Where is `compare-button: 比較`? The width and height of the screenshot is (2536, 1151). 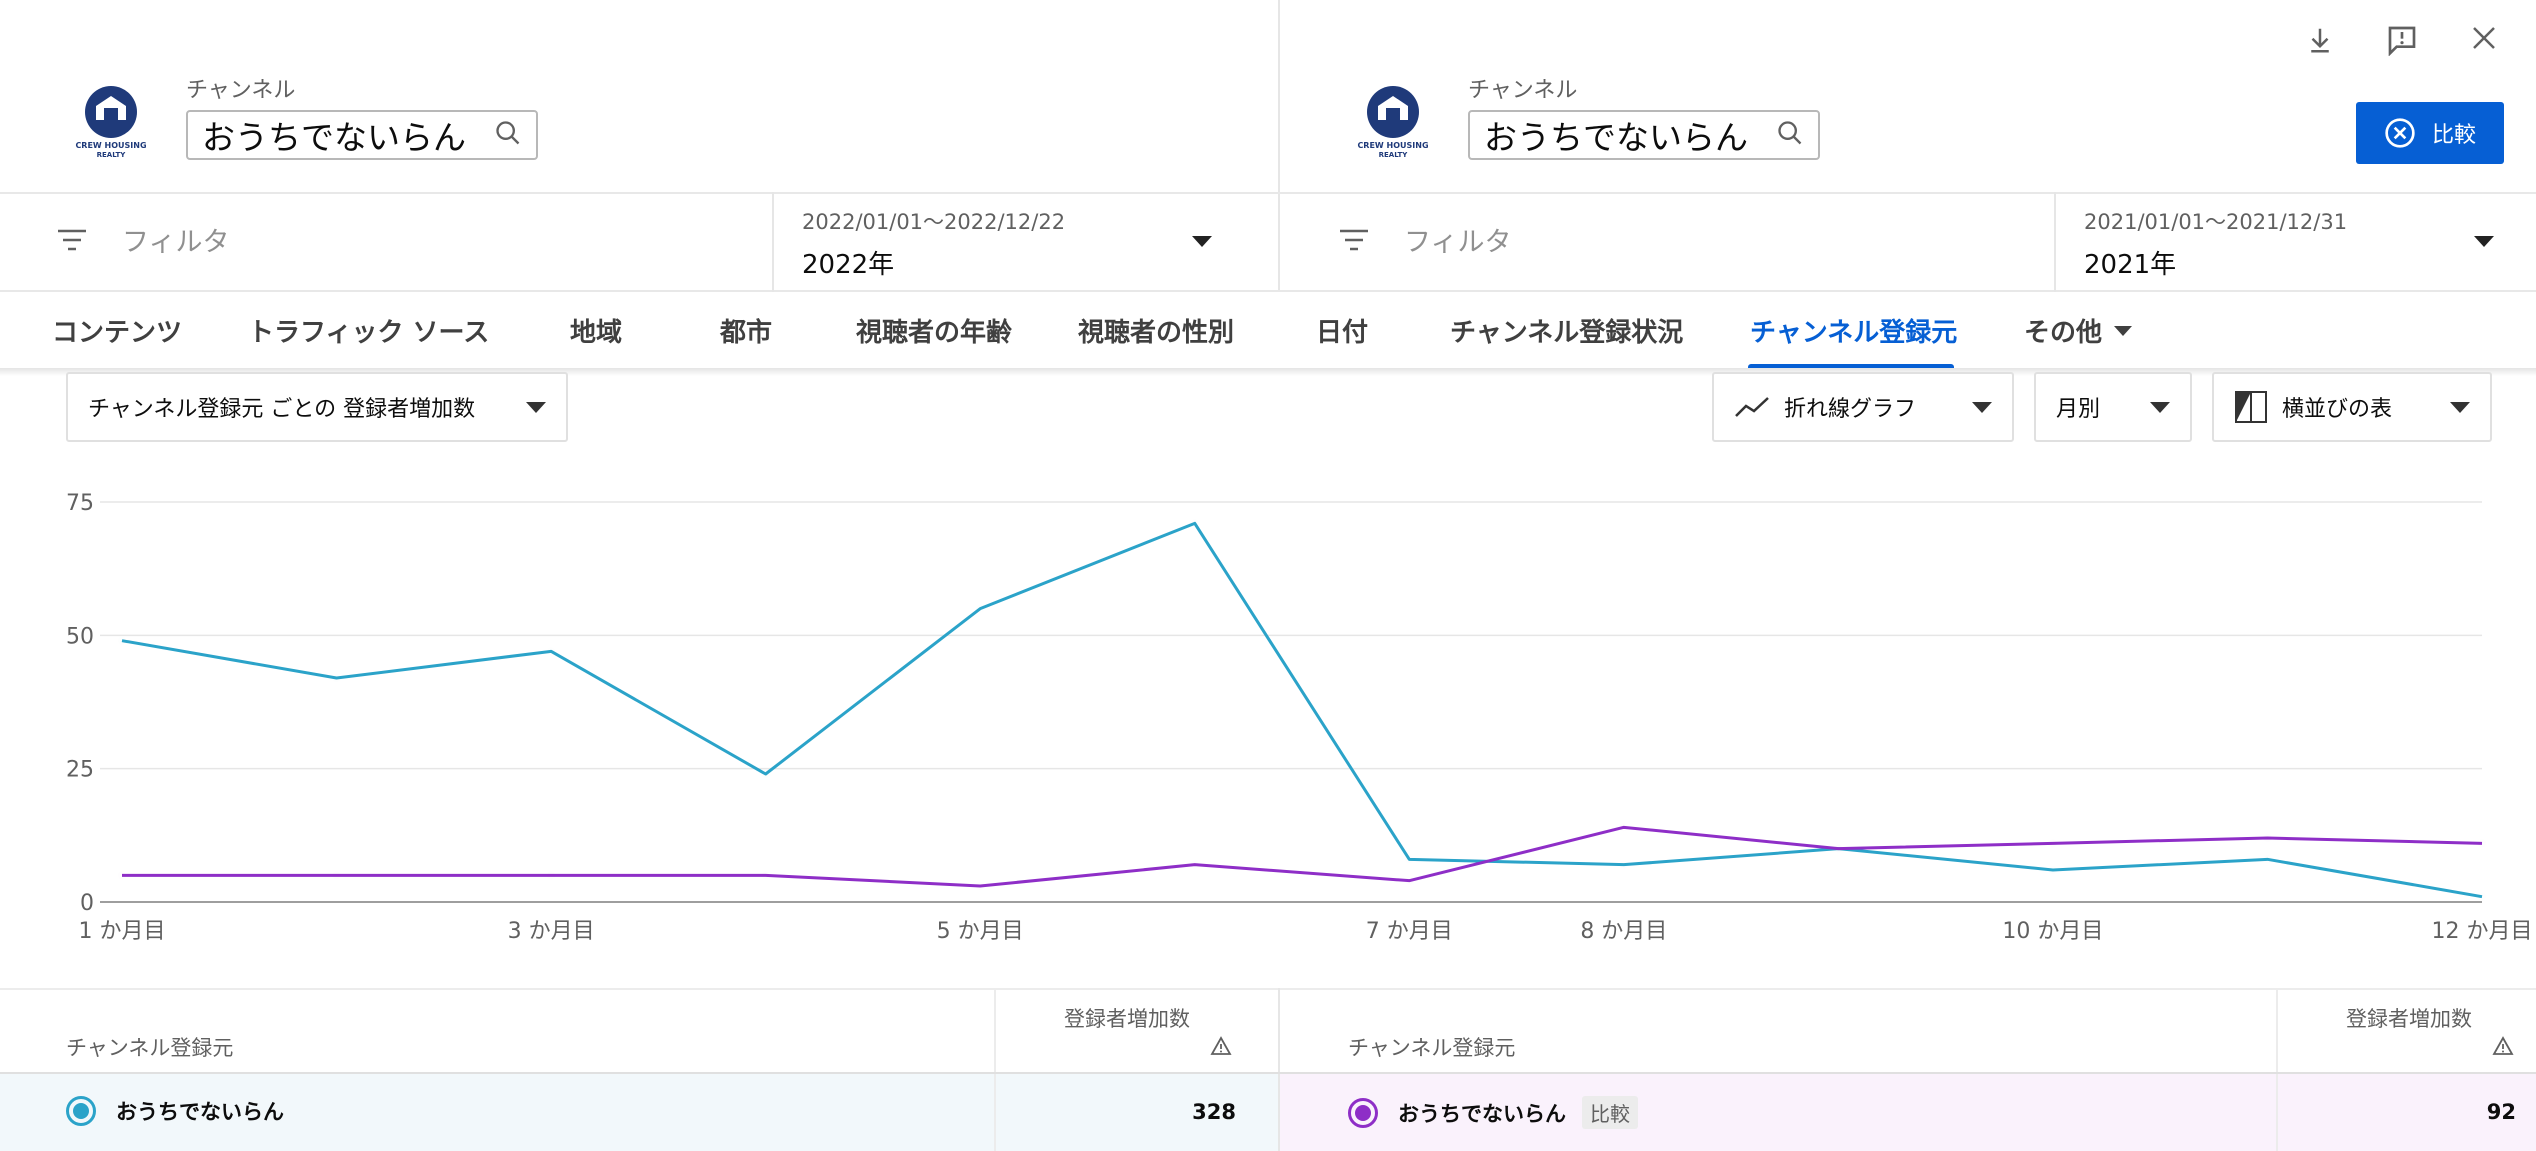
compare-button: 比較 is located at coordinates (2430, 133).